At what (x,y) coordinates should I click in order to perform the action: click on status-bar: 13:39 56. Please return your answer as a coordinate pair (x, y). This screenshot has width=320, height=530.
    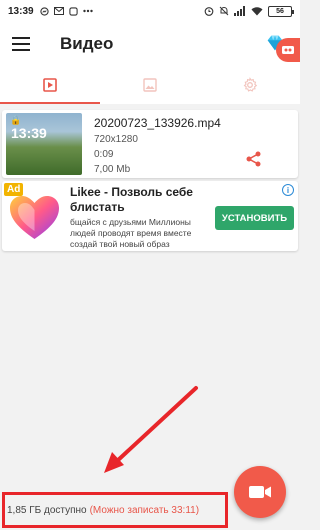
    Looking at the image, I should click on (150, 11).